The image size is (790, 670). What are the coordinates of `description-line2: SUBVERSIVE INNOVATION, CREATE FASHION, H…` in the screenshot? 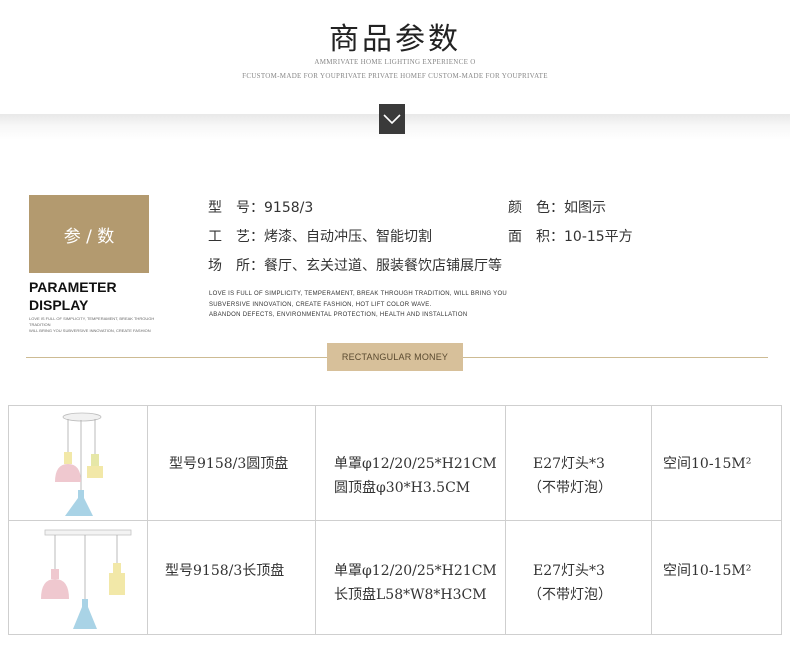 It's located at (320, 304).